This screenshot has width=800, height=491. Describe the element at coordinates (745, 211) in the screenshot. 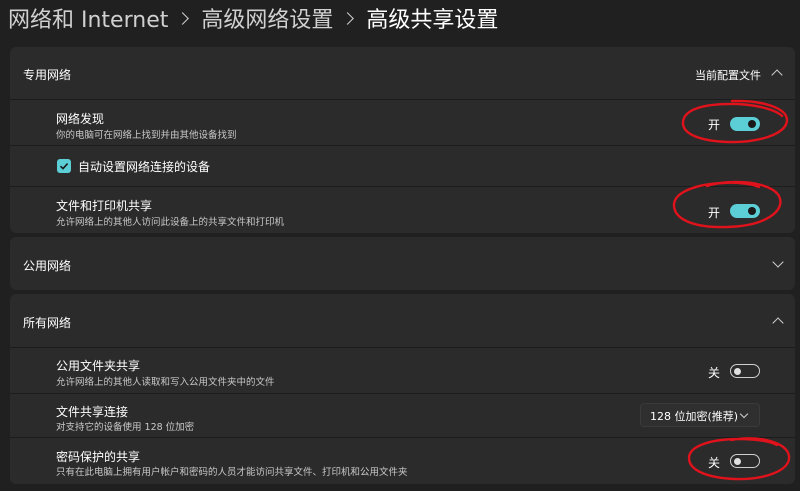

I see `file-printer-sharing-toggle` at that location.